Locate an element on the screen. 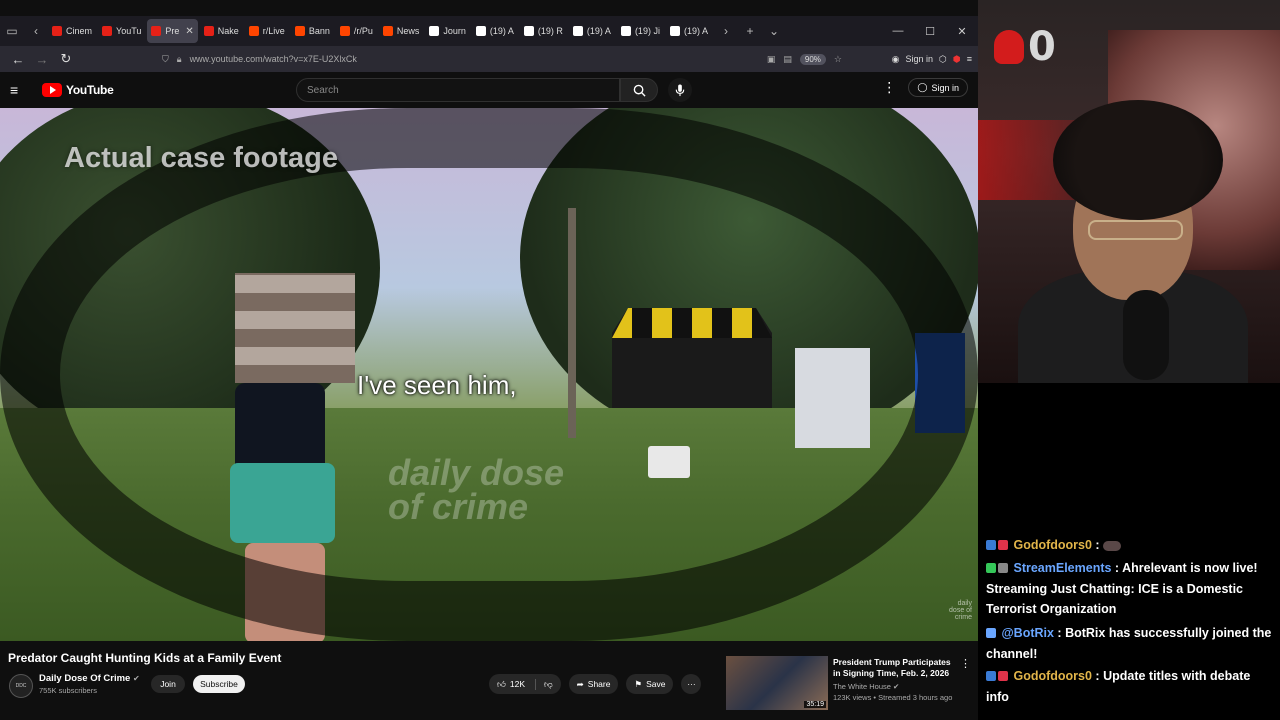 The height and width of the screenshot is (720, 1280). channel-avatar: DDC is located at coordinates (21, 686).